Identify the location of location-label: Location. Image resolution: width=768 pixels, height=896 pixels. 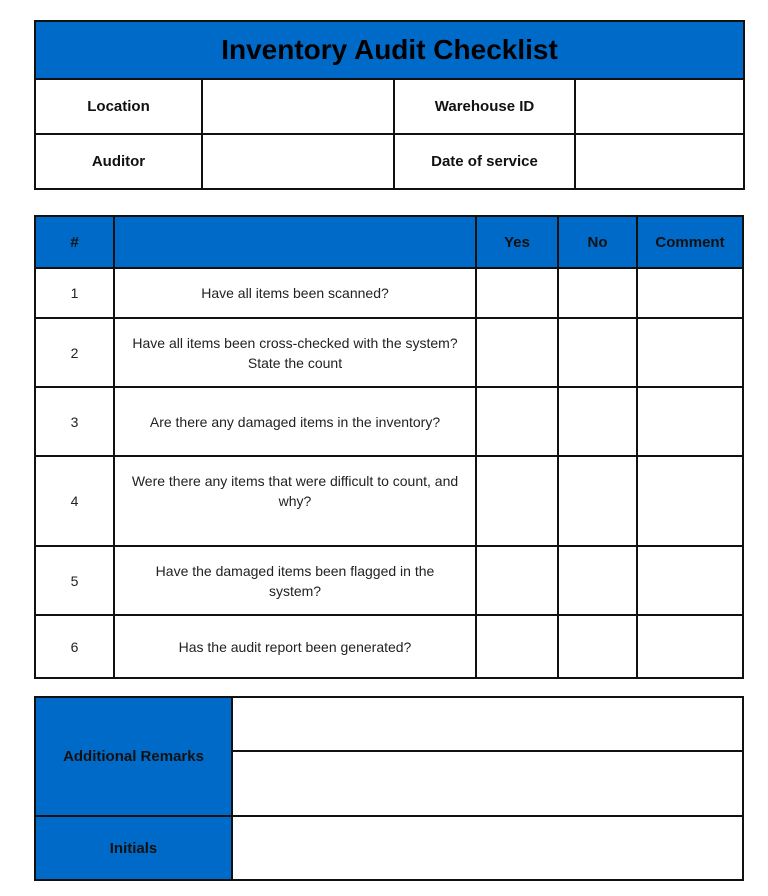
(118, 106).